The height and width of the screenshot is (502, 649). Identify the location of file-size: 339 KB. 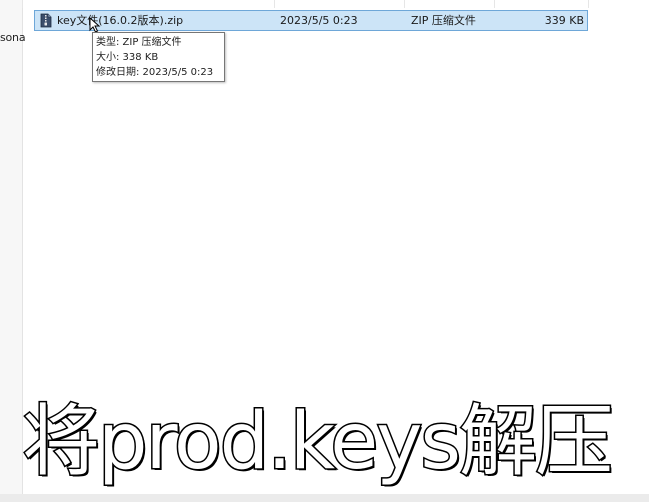
(564, 20).